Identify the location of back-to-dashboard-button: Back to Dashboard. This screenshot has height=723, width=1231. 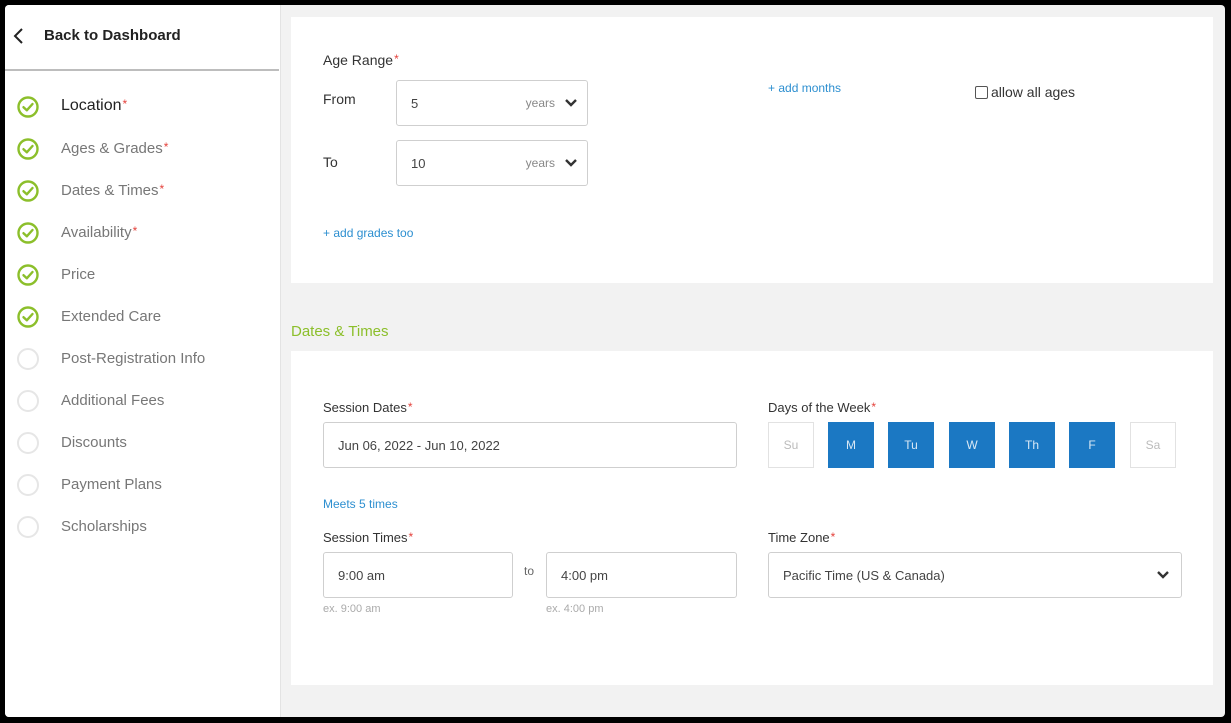
(142, 38).